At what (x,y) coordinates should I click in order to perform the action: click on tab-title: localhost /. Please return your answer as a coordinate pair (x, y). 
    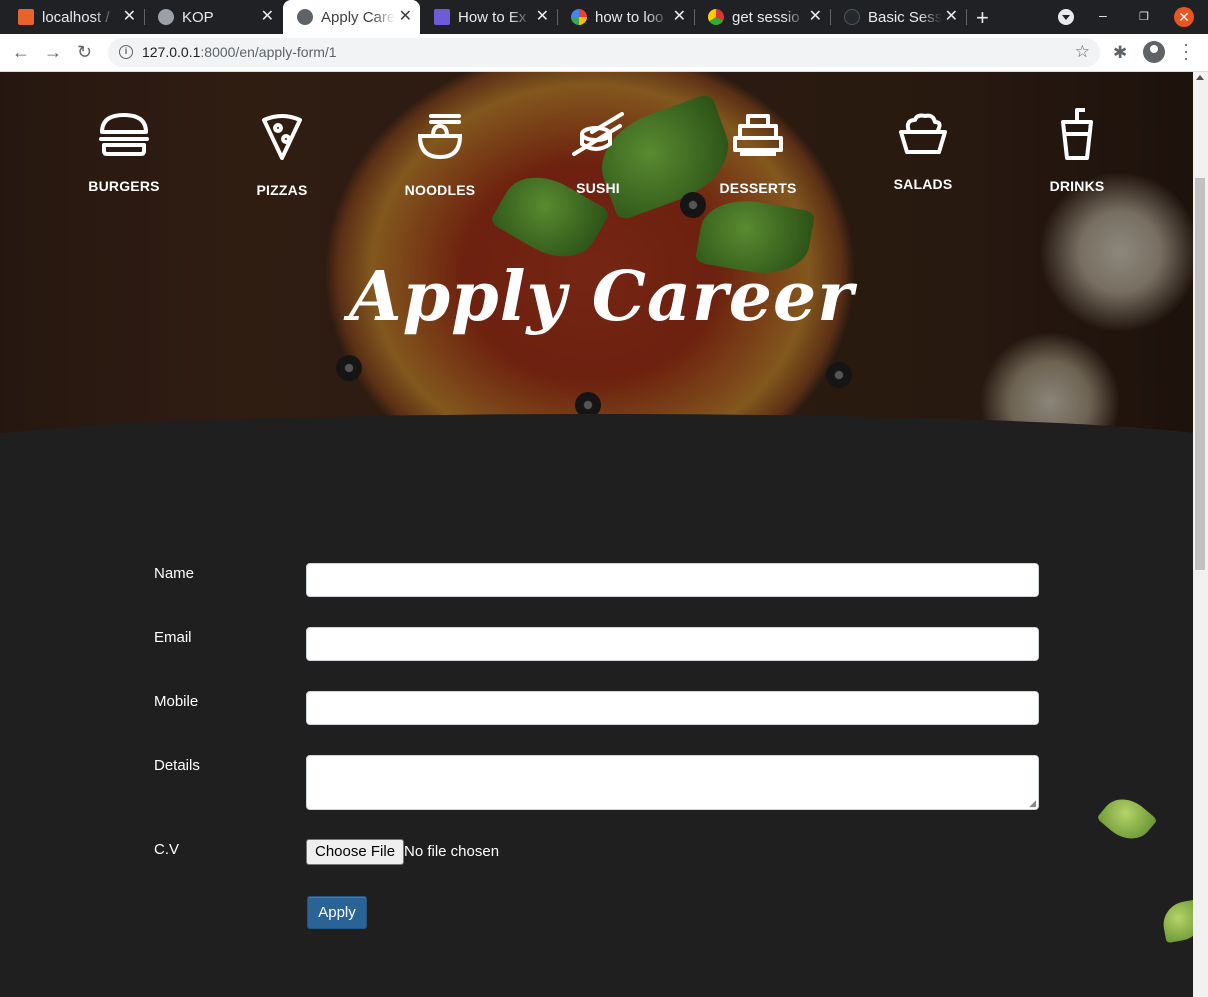
    Looking at the image, I should click on (76, 17).